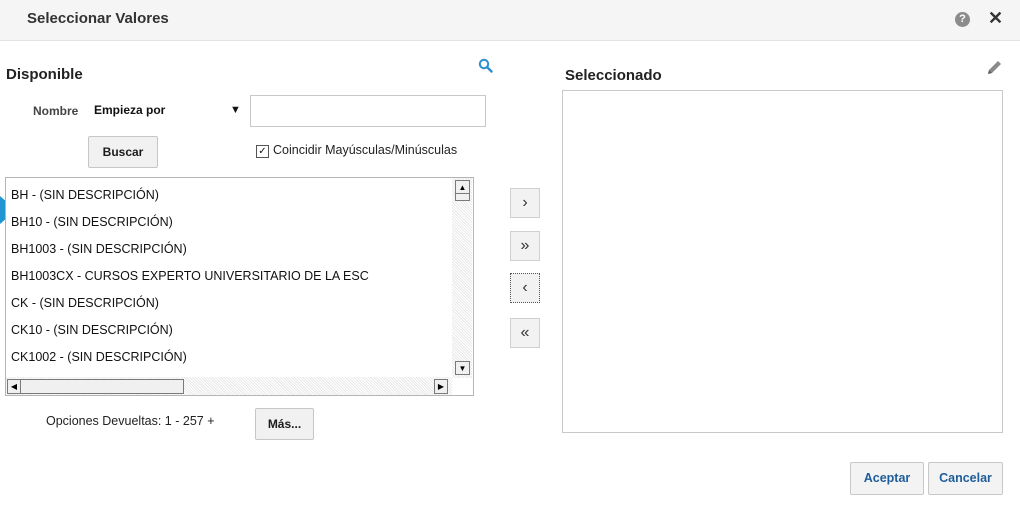 This screenshot has height=507, width=1020. What do you see at coordinates (525, 246) in the screenshot?
I see `move-all-button: »` at bounding box center [525, 246].